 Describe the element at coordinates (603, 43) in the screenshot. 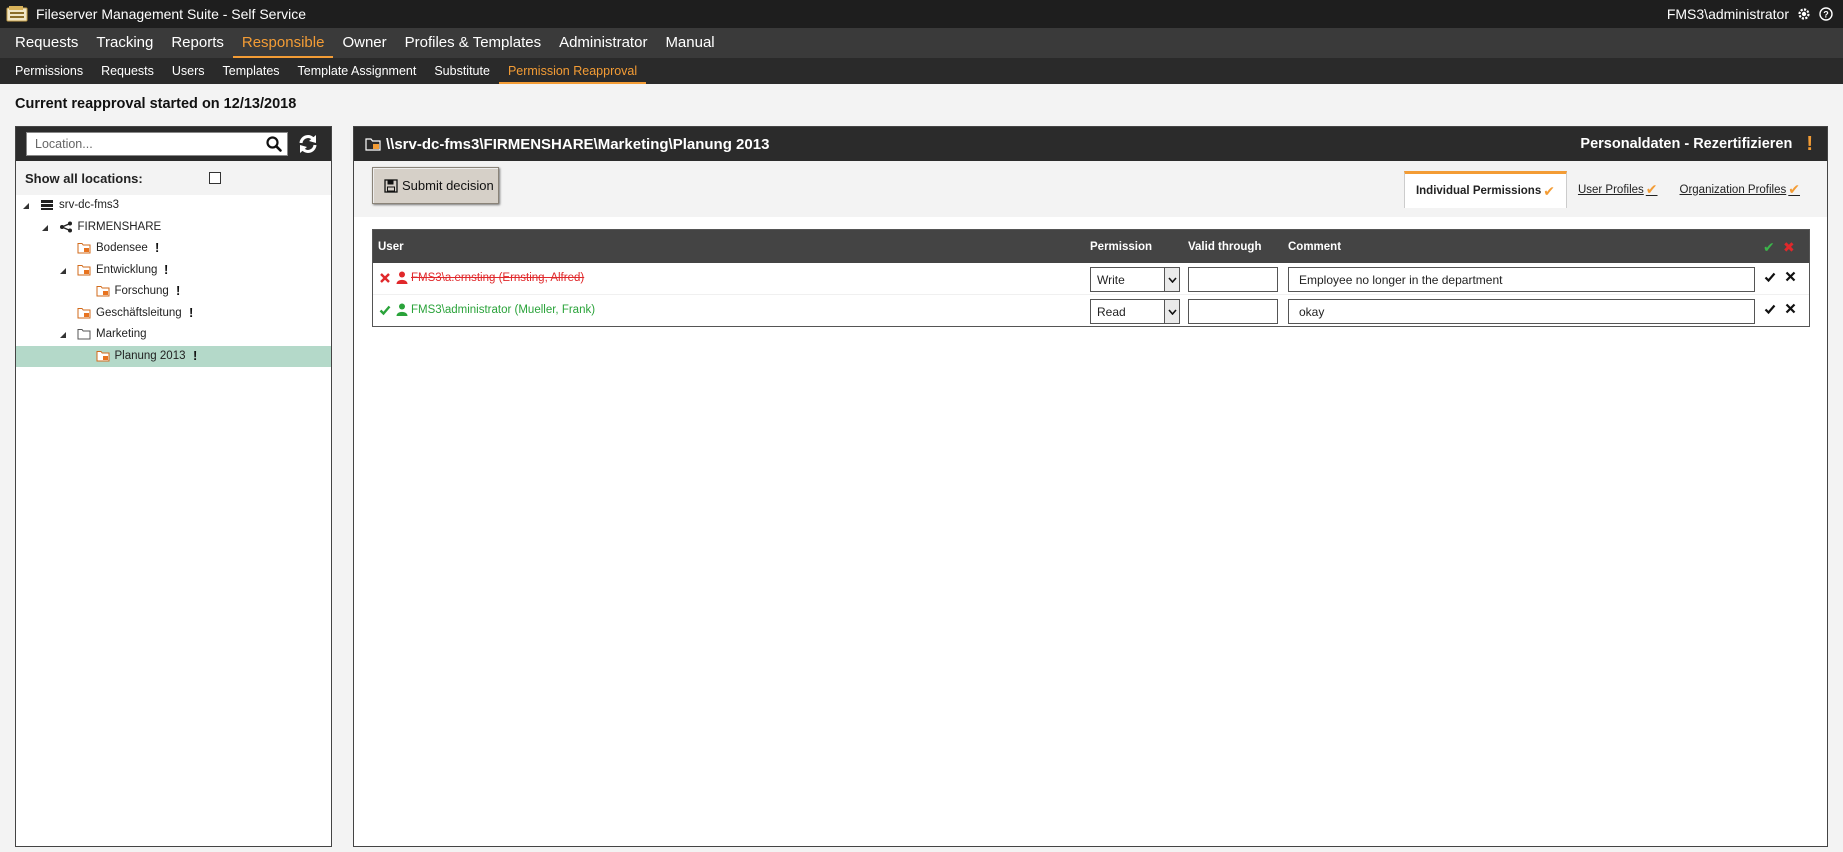

I see `nav-administrator: Administrator` at that location.